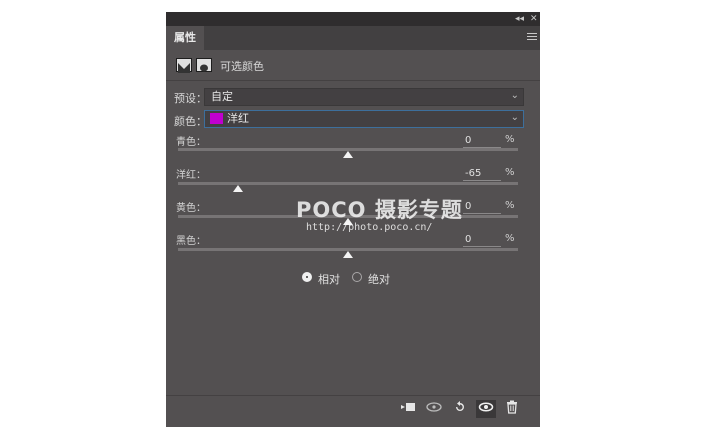 Image resolution: width=705 pixels, height=440 pixels. I want to click on black-value-input: 0, so click(482, 240).